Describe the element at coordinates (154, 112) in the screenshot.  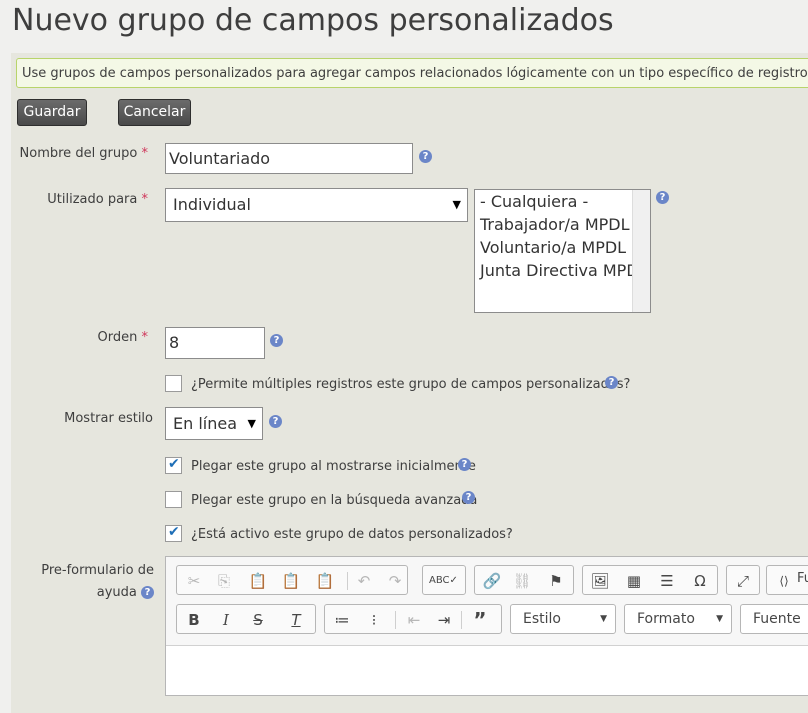
I see `cancel-button: Cancelar` at that location.